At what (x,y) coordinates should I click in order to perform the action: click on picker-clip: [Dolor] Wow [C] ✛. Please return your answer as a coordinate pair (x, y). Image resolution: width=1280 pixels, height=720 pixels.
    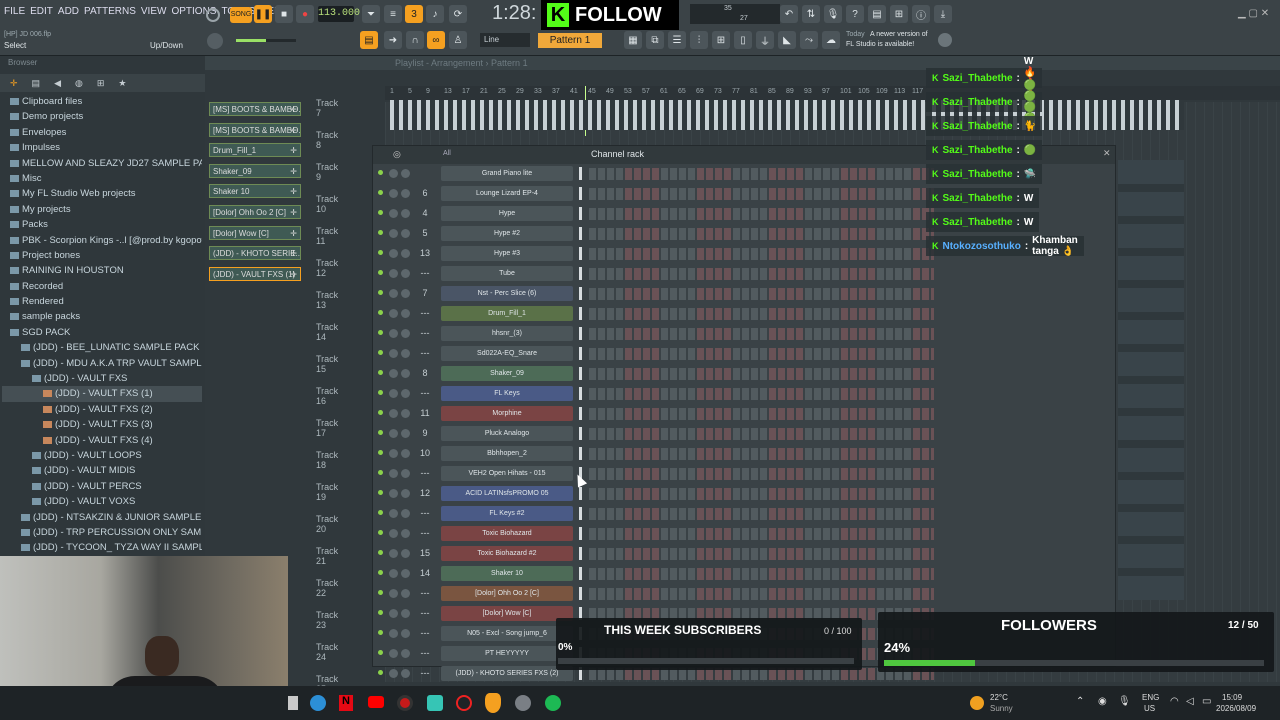
    Looking at the image, I should click on (255, 232).